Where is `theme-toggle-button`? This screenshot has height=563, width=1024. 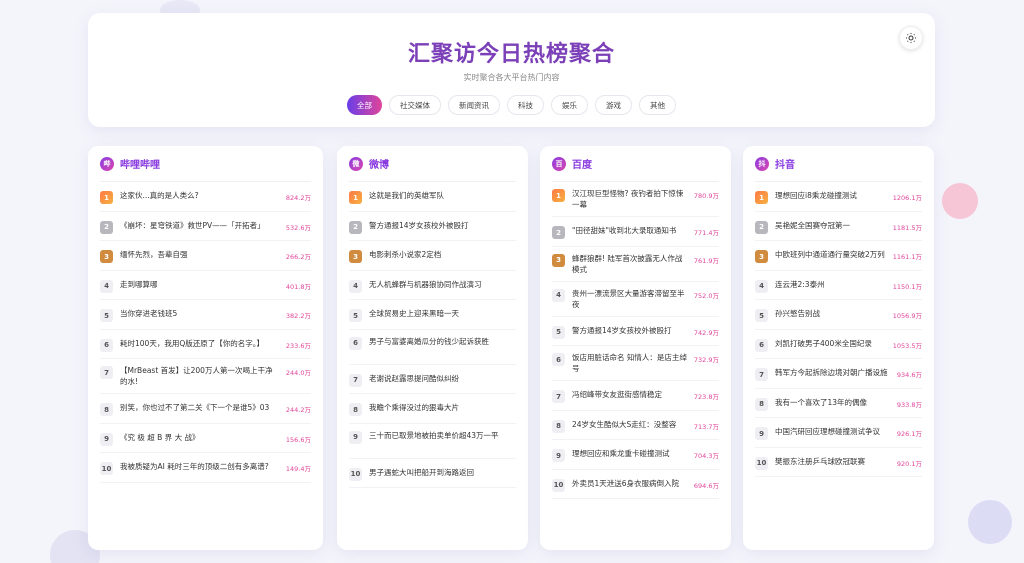
theme-toggle-button is located at coordinates (911, 38).